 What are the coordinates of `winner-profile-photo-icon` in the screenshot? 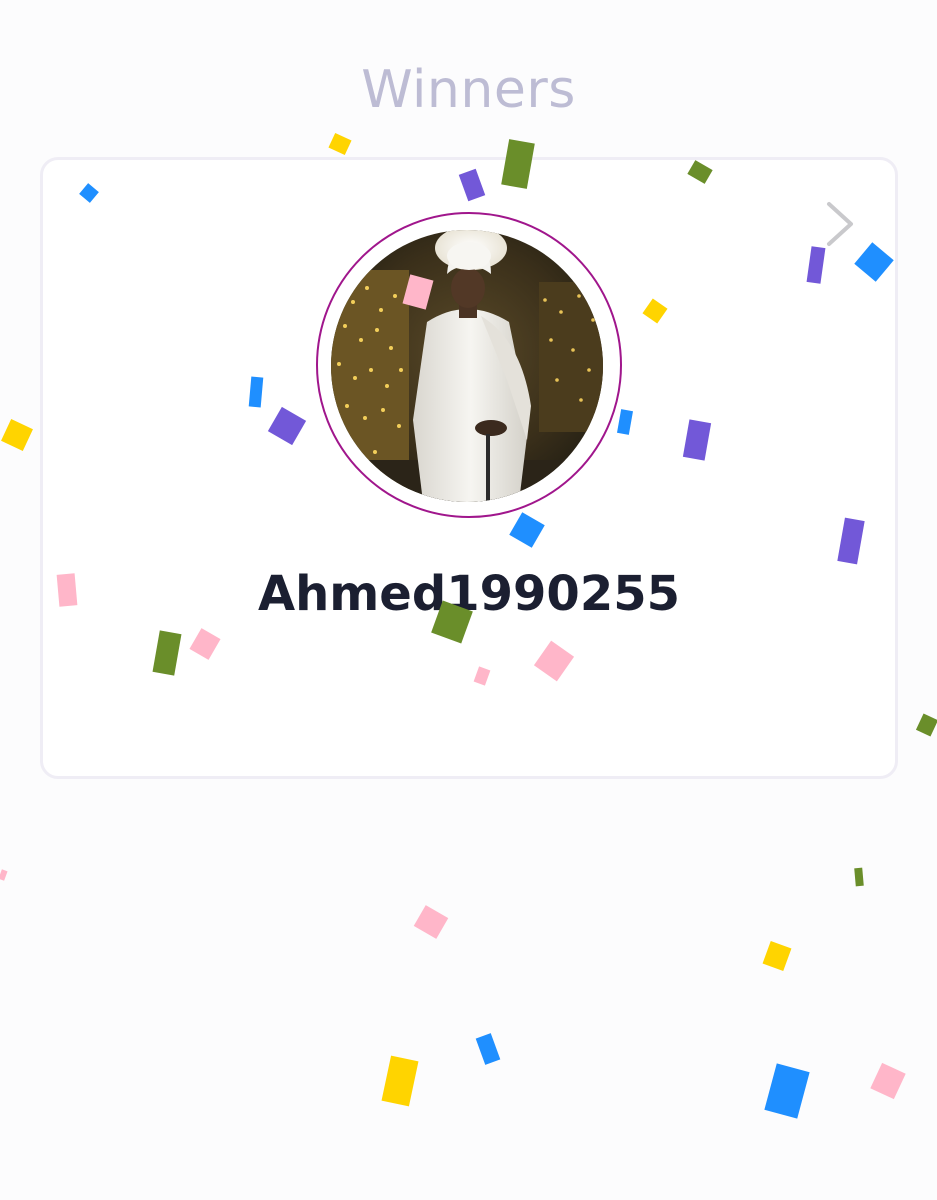 It's located at (467, 366).